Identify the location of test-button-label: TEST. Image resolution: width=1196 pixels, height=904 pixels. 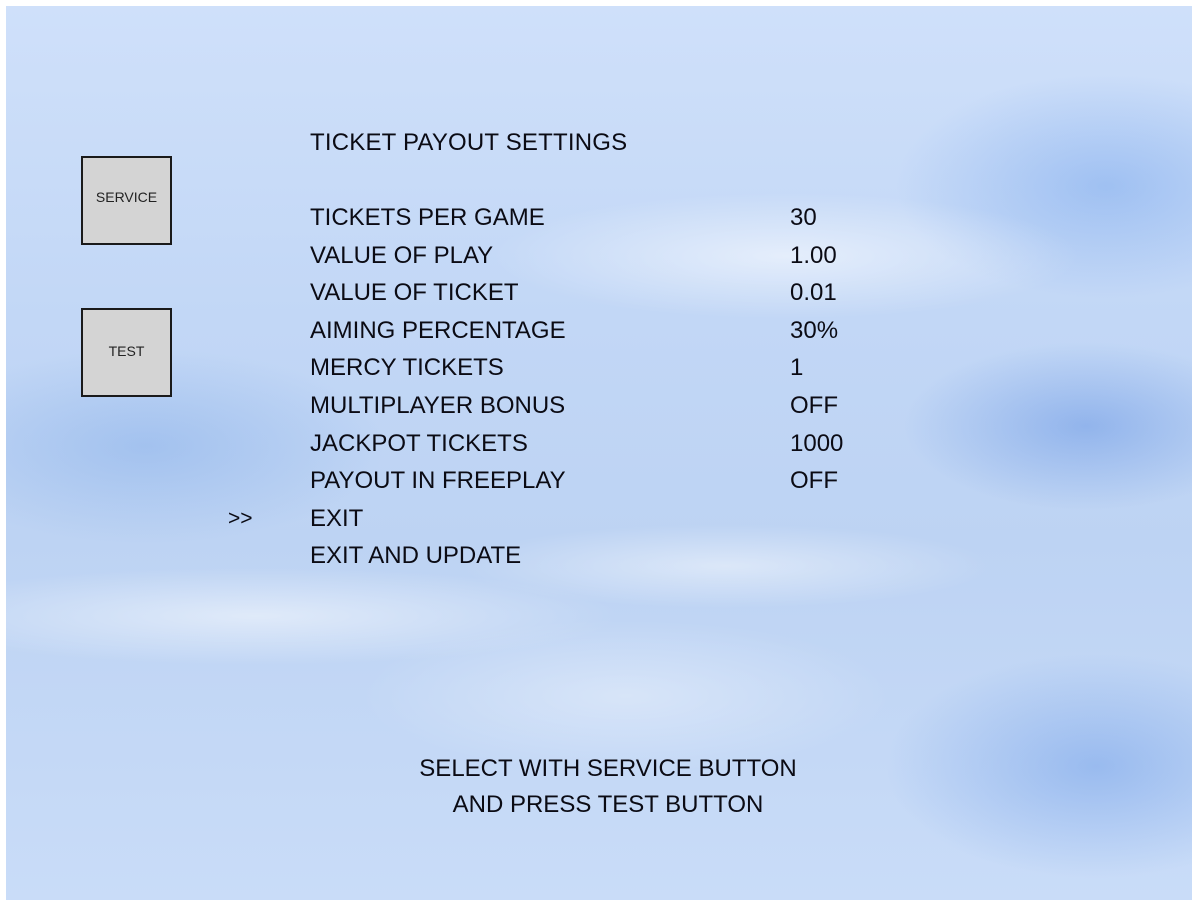
(126, 351).